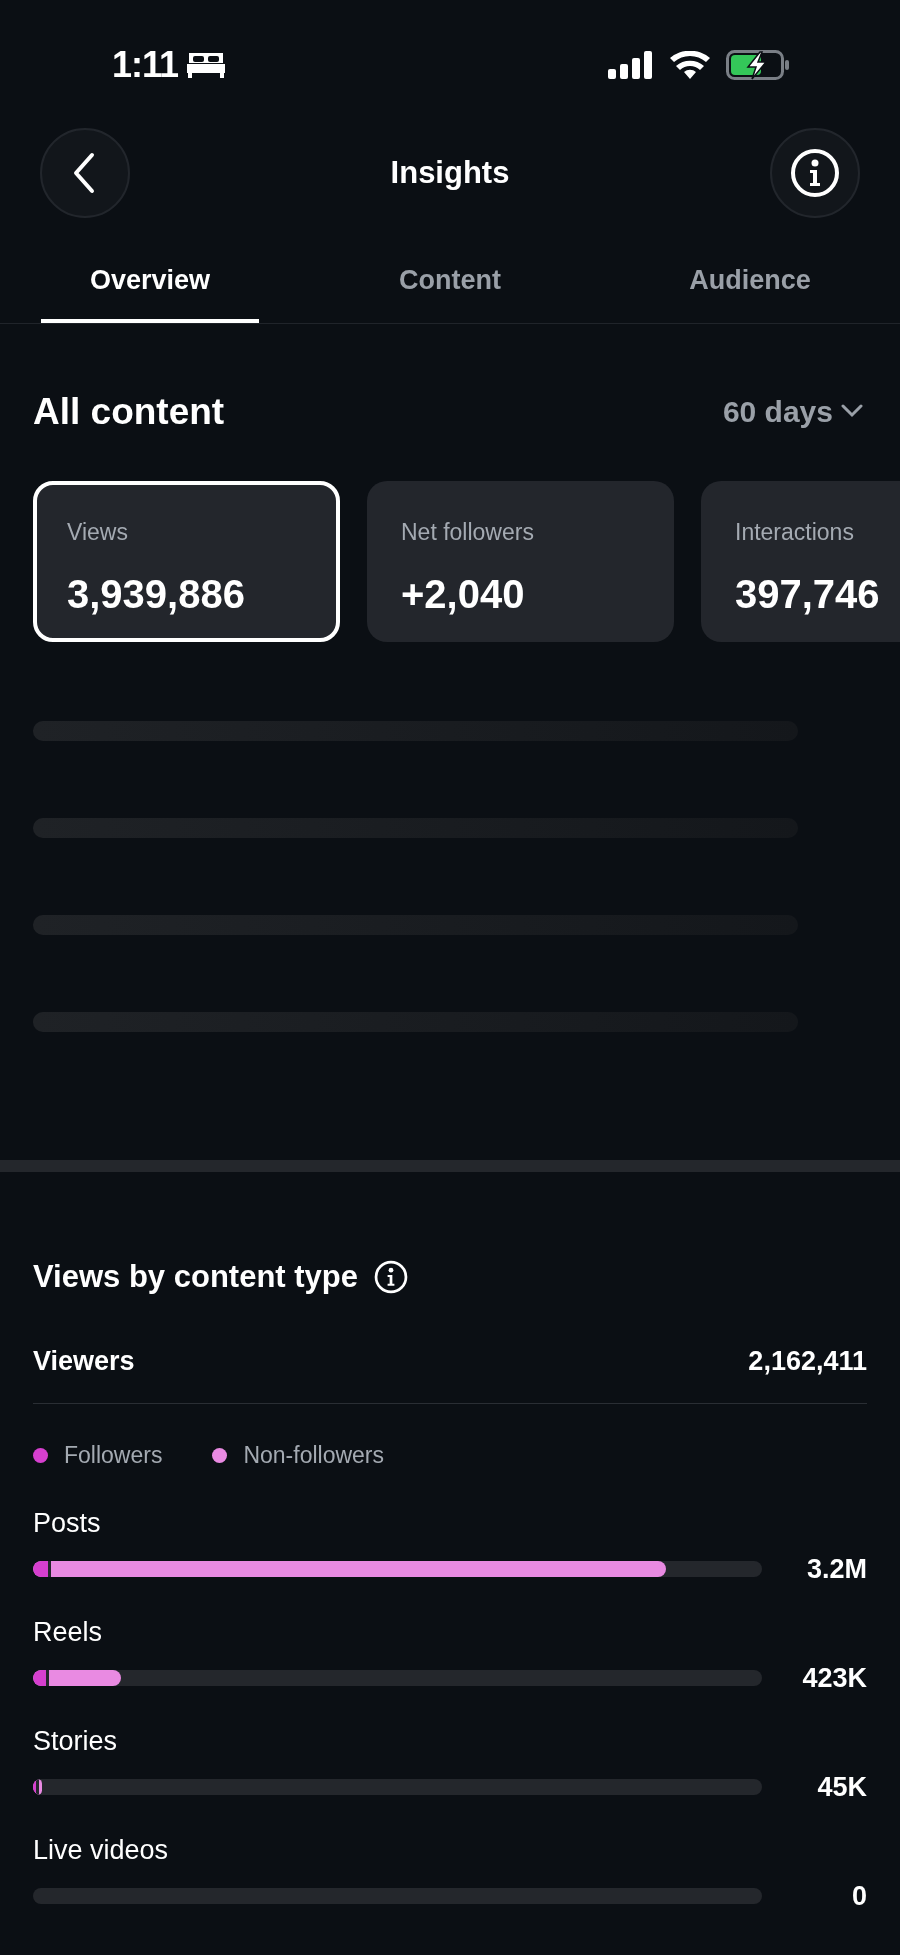 The image size is (900, 1955). I want to click on bar-label: Posts, so click(67, 1523).